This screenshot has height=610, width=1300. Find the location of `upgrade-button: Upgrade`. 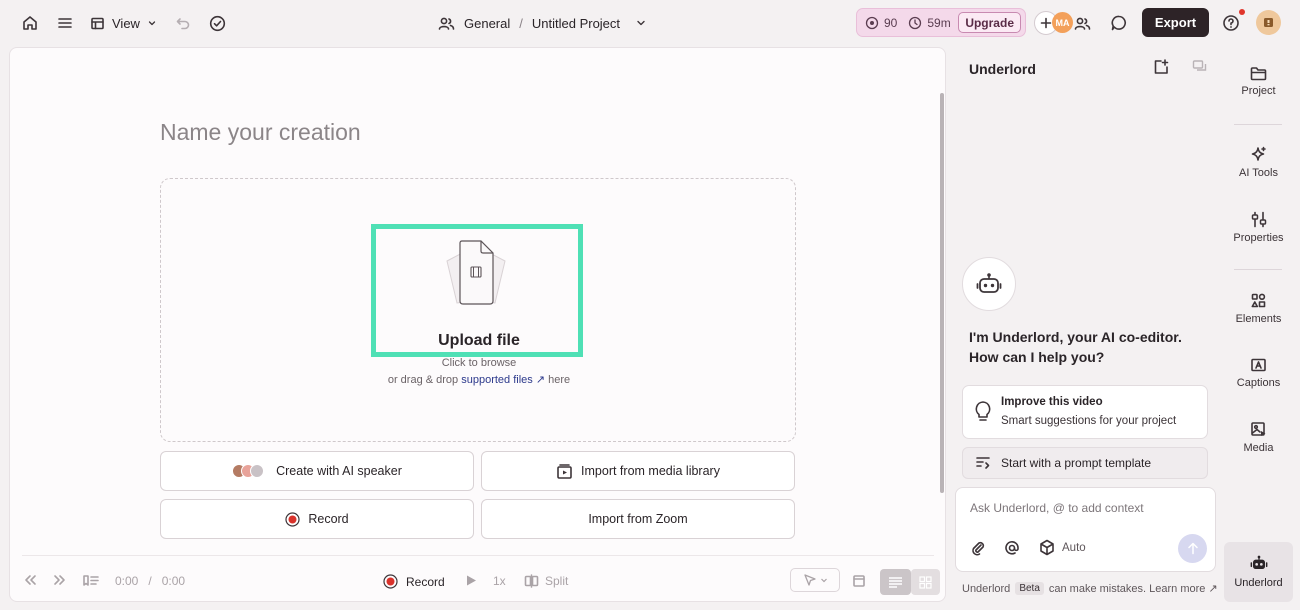

upgrade-button: Upgrade is located at coordinates (989, 22).